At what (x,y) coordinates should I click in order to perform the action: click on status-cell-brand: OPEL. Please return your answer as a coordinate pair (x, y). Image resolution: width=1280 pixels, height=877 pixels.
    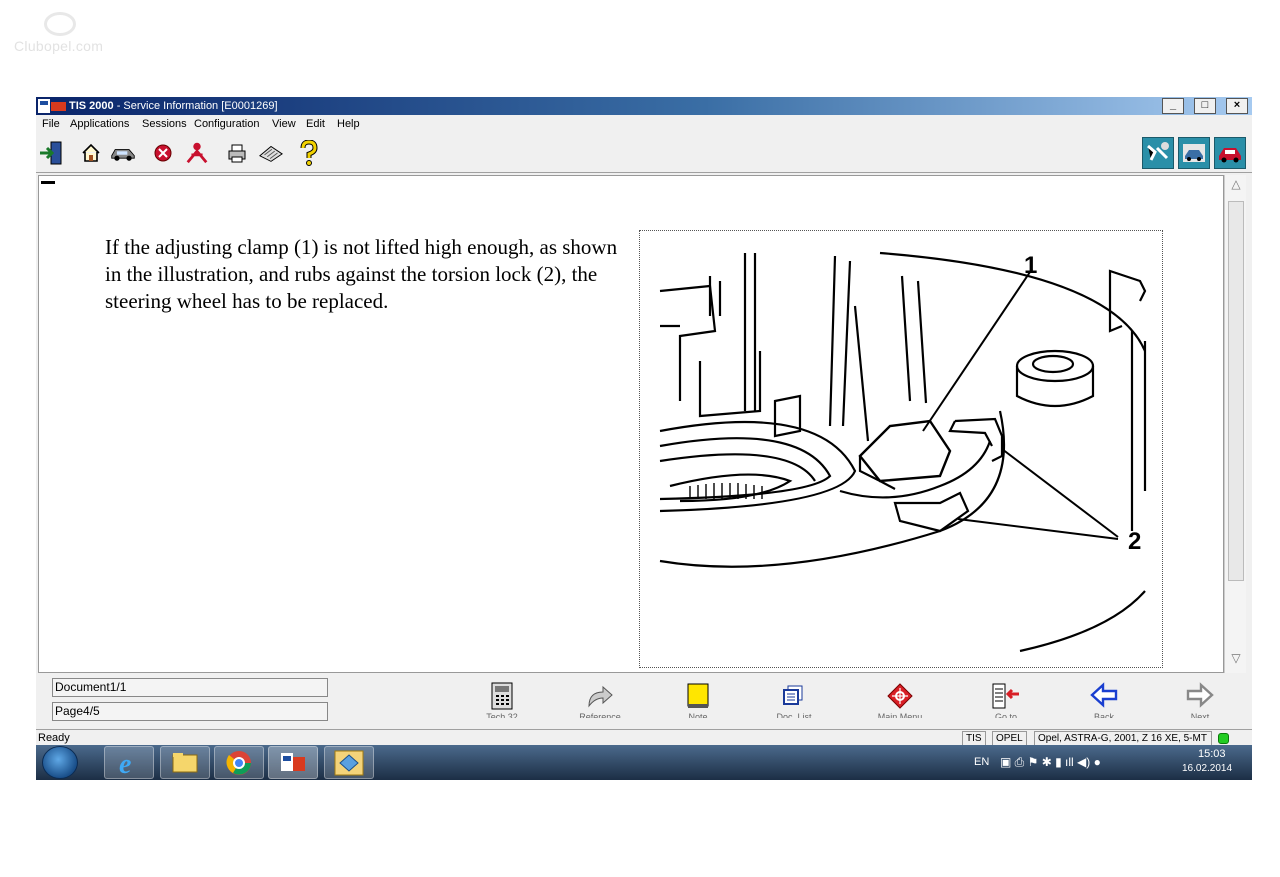
    Looking at the image, I should click on (1009, 738).